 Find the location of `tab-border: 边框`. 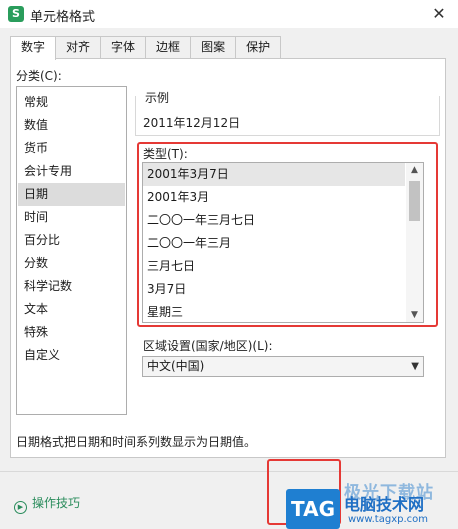

tab-border: 边框 is located at coordinates (168, 47).